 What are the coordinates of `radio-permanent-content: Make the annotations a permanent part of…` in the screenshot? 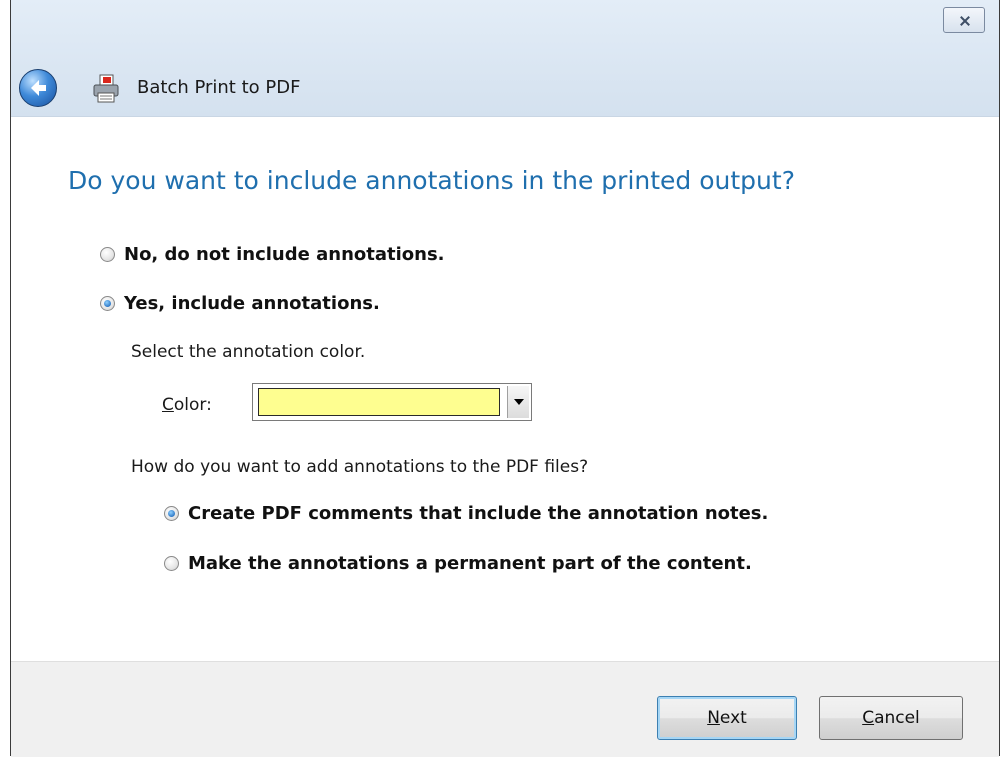 It's located at (458, 563).